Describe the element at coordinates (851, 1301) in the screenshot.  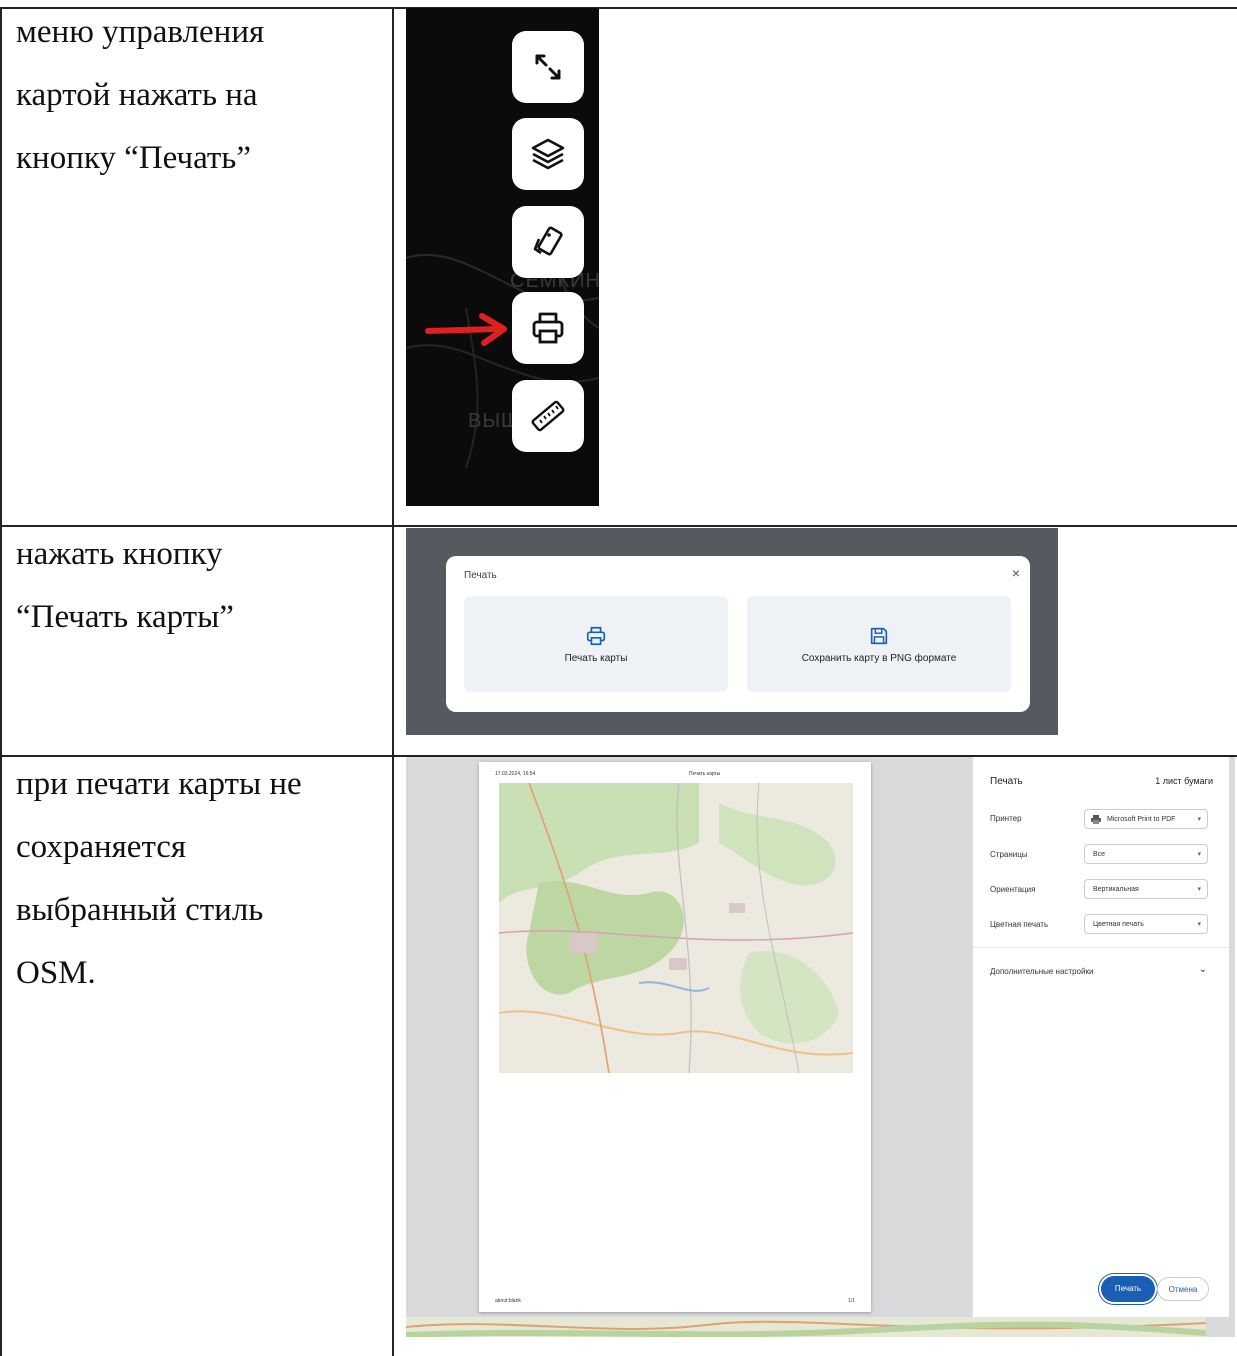
I see `page-number: 1/1` at that location.